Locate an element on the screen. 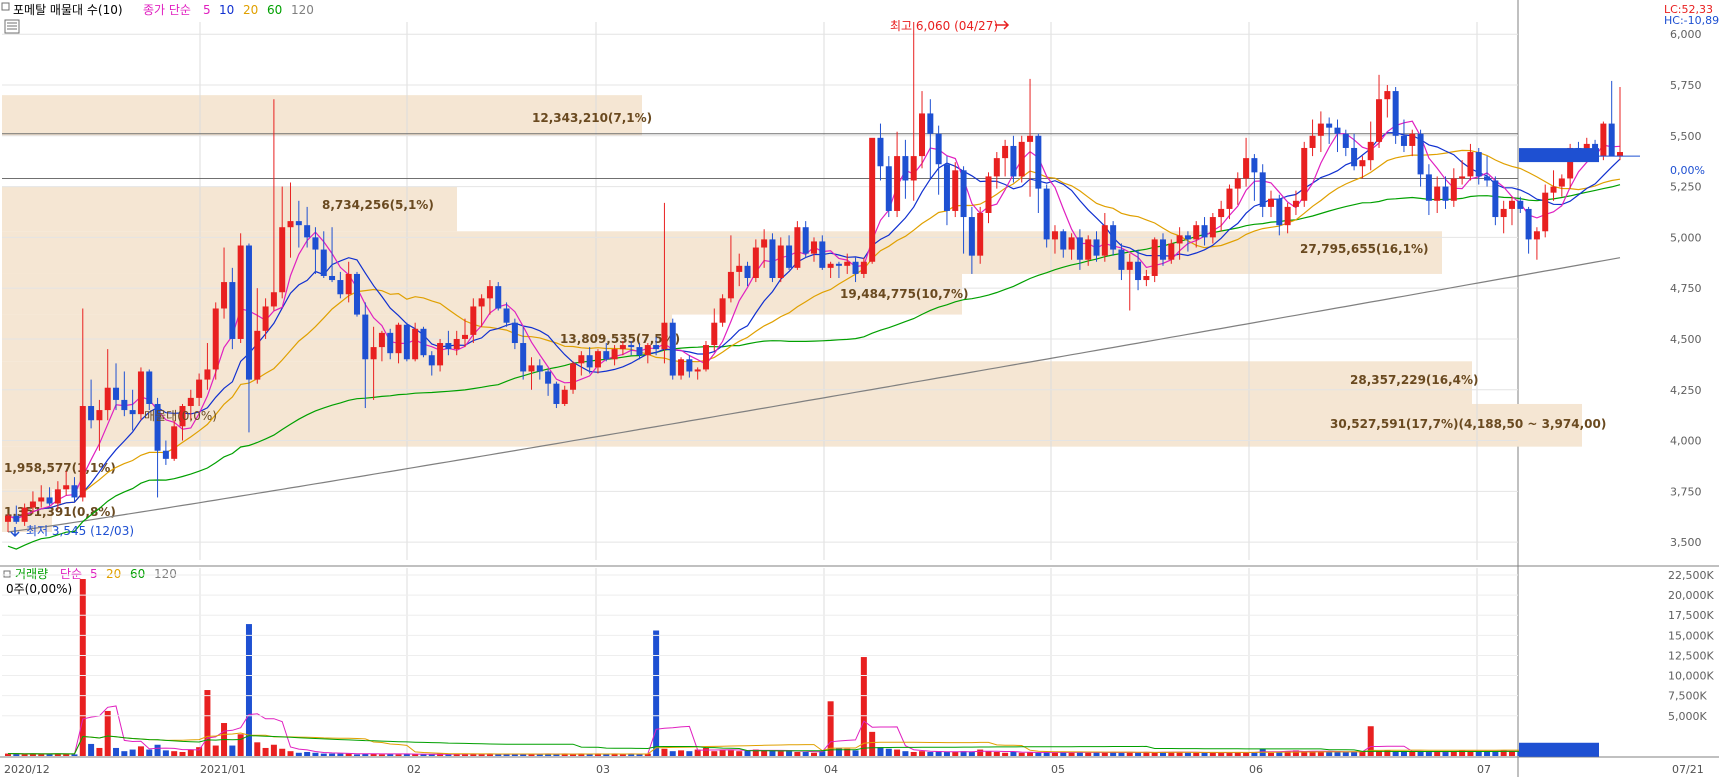 The image size is (1719, 777). ma-period-label: 5 is located at coordinates (207, 10).